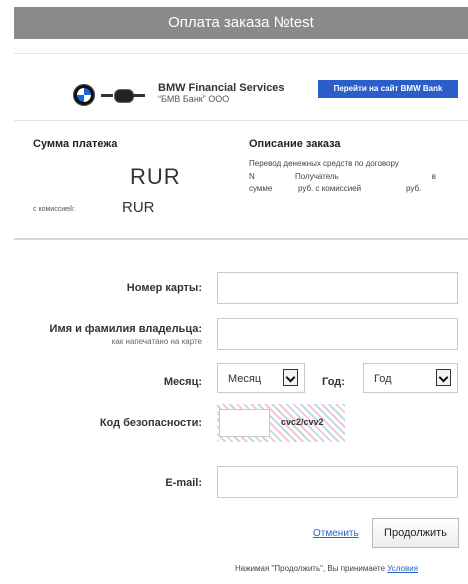  Describe the element at coordinates (252, 176) in the screenshot. I see `contract-number-label: N` at that location.